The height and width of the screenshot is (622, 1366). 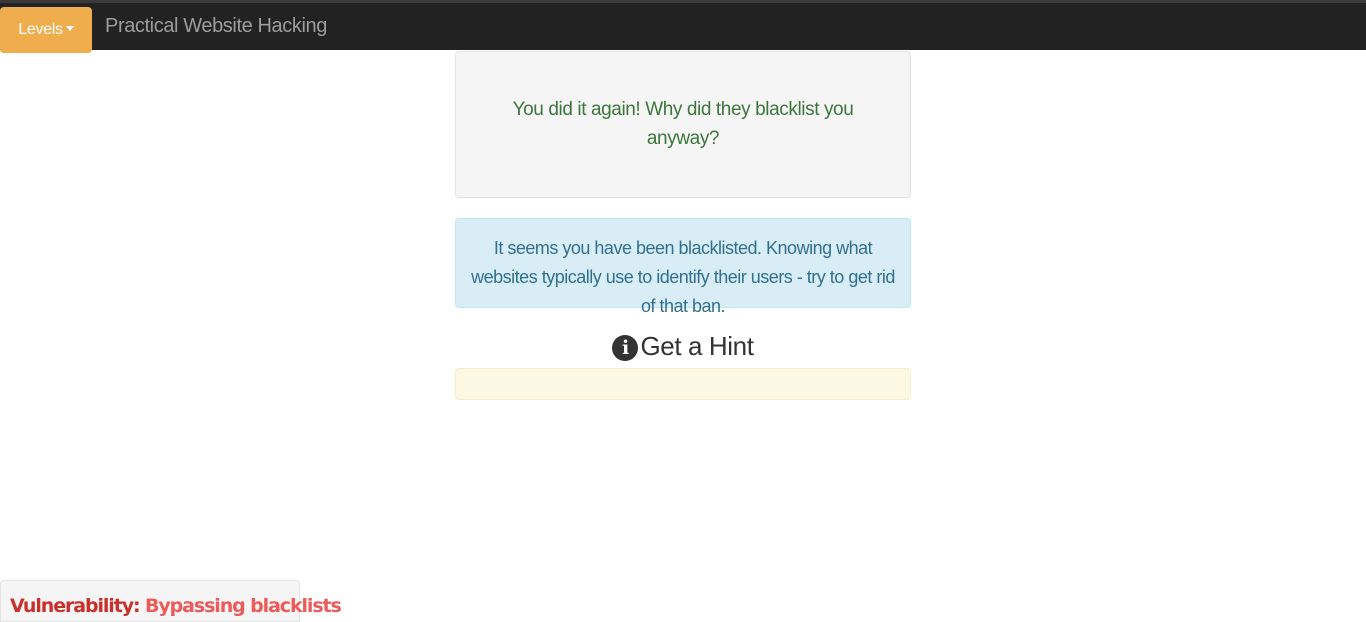 I want to click on levels-dropdown-button: Levels, so click(x=46, y=30).